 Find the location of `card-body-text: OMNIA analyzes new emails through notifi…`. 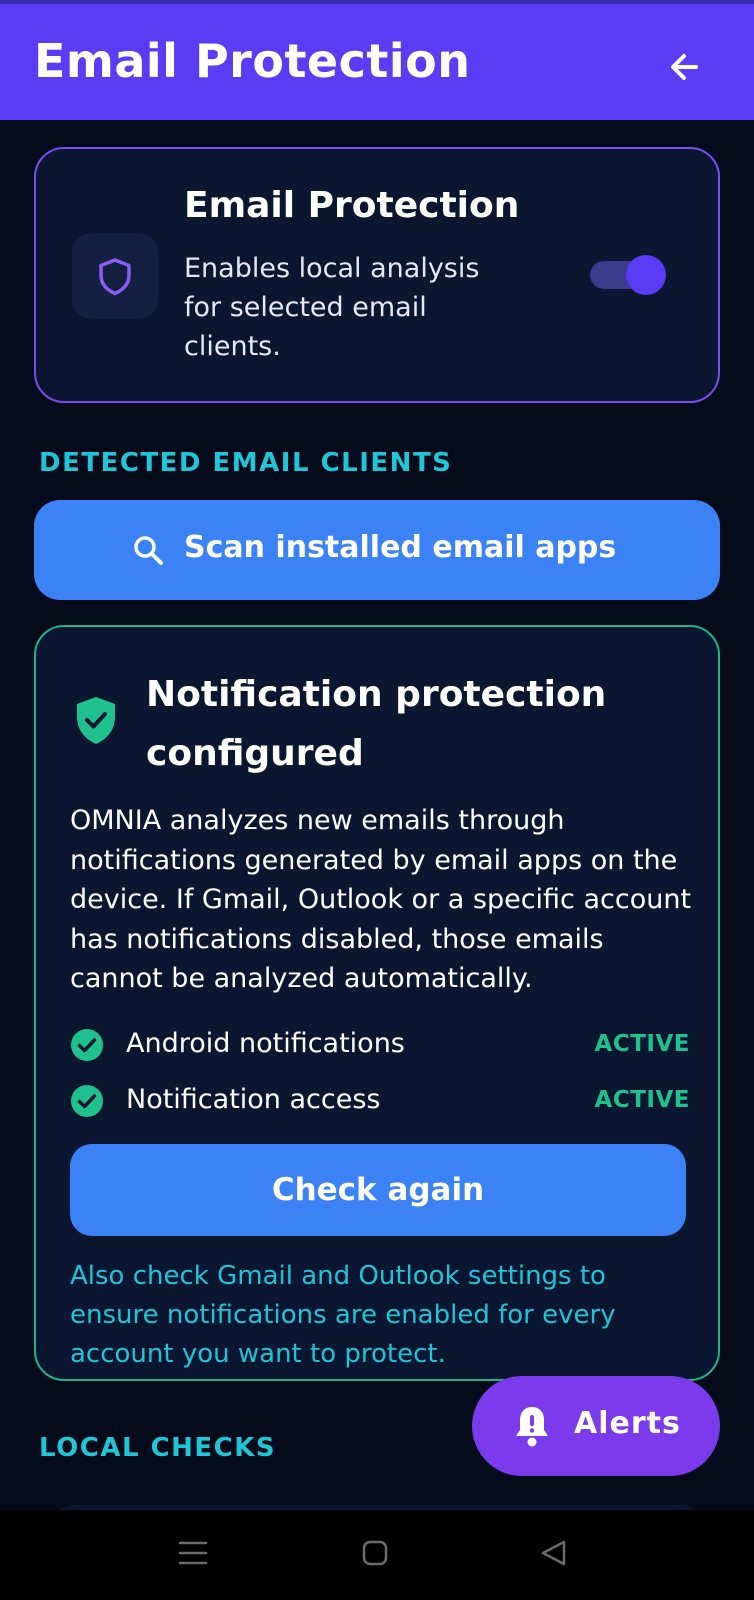

card-body-text: OMNIA analyzes new emails through notifi… is located at coordinates (381, 899).